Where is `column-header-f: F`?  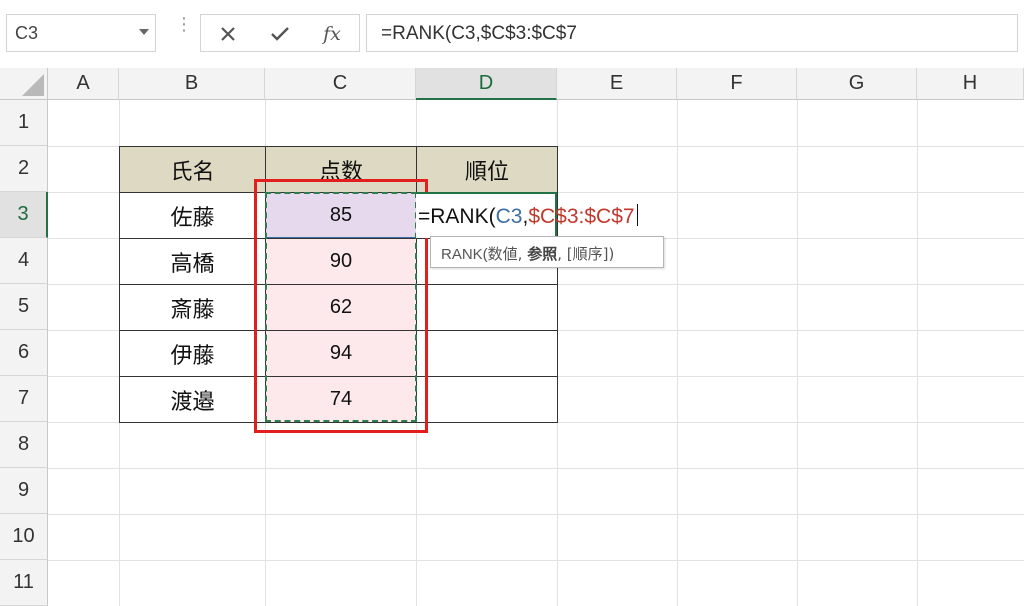 column-header-f: F is located at coordinates (737, 84).